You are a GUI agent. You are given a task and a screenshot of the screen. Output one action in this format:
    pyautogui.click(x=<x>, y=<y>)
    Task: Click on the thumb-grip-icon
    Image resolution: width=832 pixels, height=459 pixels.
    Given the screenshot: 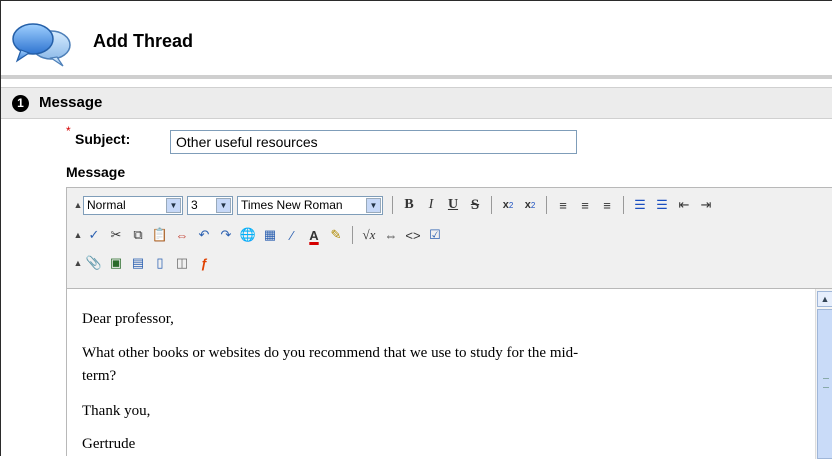 What is the action you would take?
    pyautogui.click(x=826, y=383)
    